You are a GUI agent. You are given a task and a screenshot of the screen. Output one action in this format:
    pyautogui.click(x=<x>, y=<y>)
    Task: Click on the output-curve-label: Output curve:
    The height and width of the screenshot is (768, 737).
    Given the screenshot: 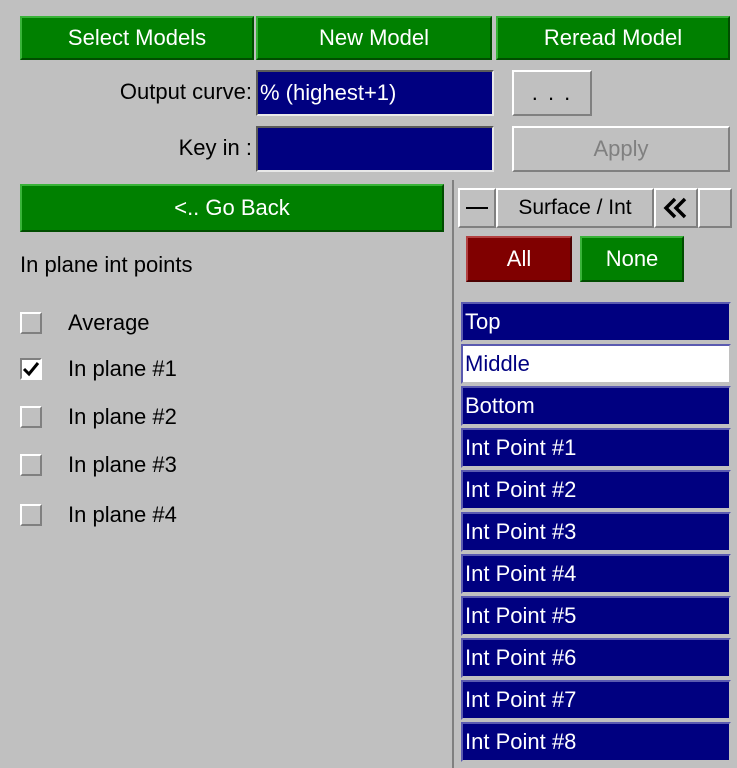 What is the action you would take?
    pyautogui.click(x=185, y=91)
    